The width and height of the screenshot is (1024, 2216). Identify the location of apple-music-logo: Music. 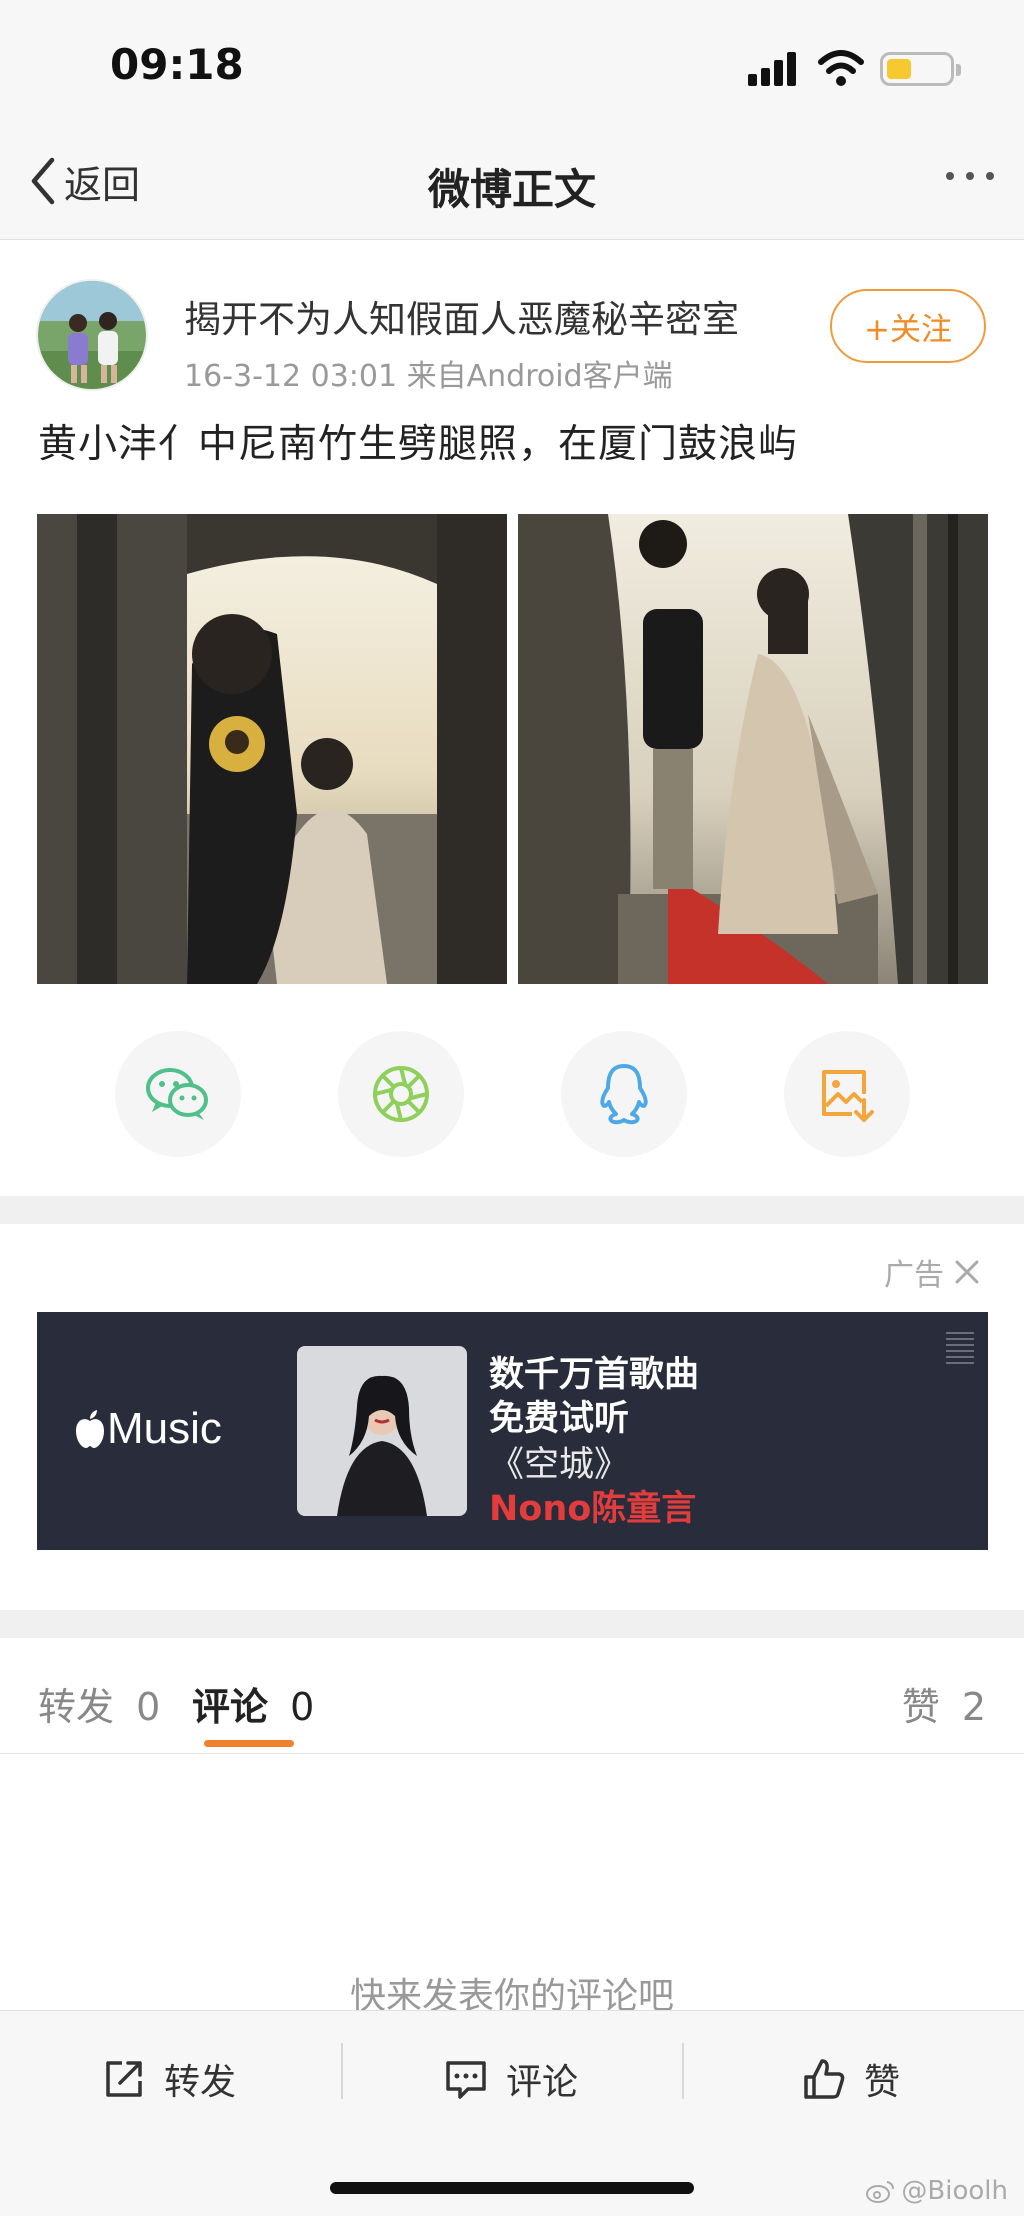
(147, 1429).